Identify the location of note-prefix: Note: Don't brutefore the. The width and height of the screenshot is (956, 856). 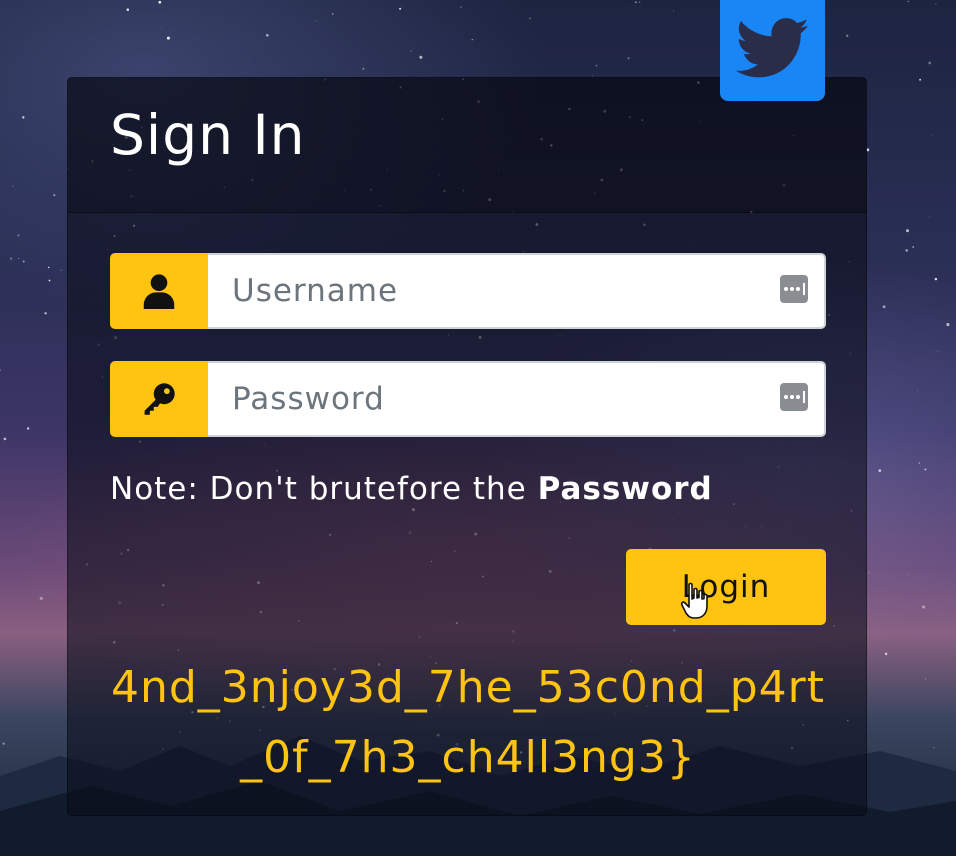
(324, 489).